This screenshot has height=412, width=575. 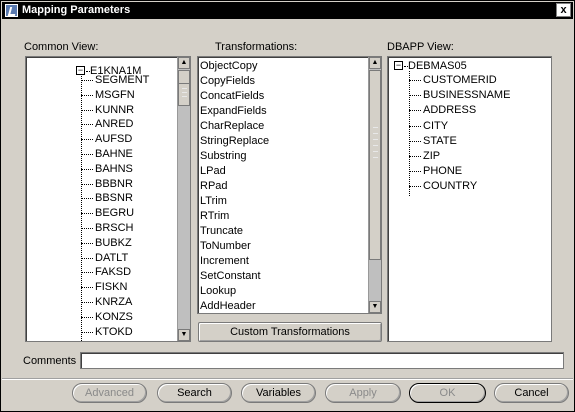 What do you see at coordinates (194, 393) in the screenshot?
I see `search-button: Search` at bounding box center [194, 393].